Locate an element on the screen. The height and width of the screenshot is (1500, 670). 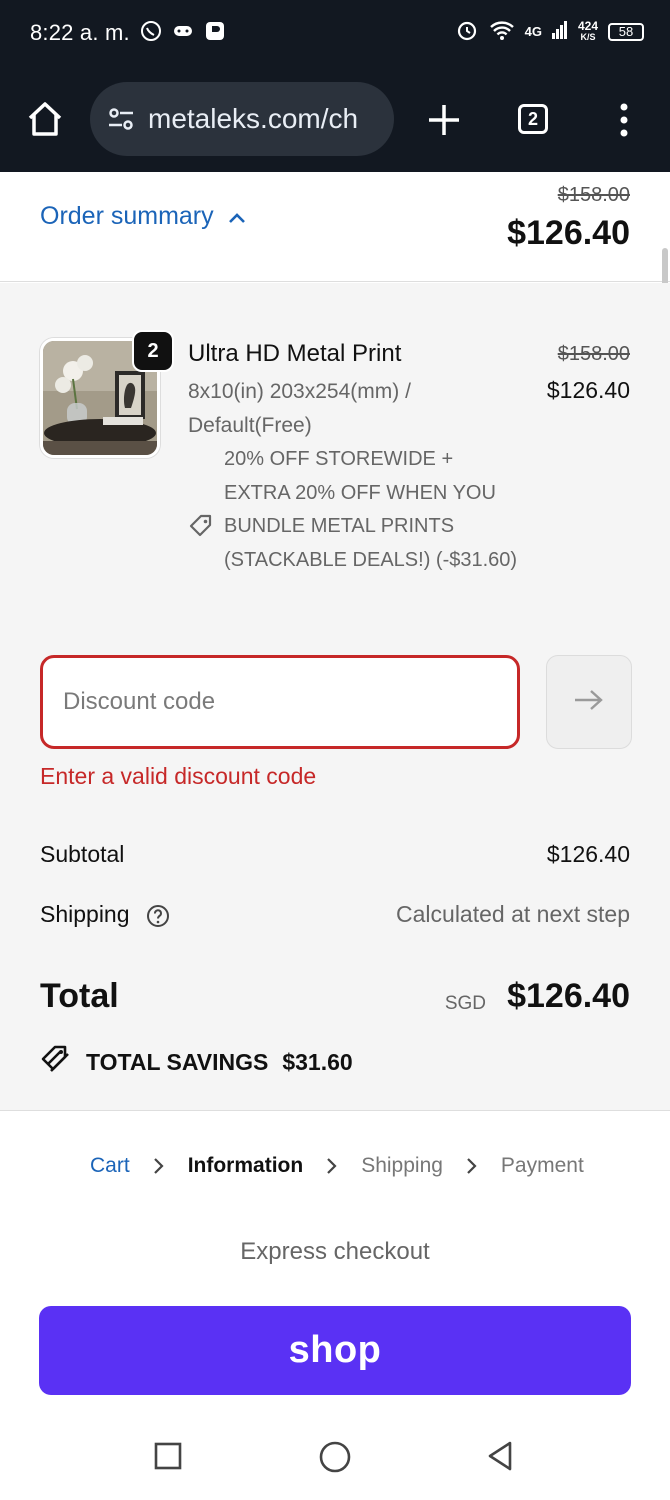
system-status-icons: 4G 424 K/S 58 is located at coordinates (549, 31).